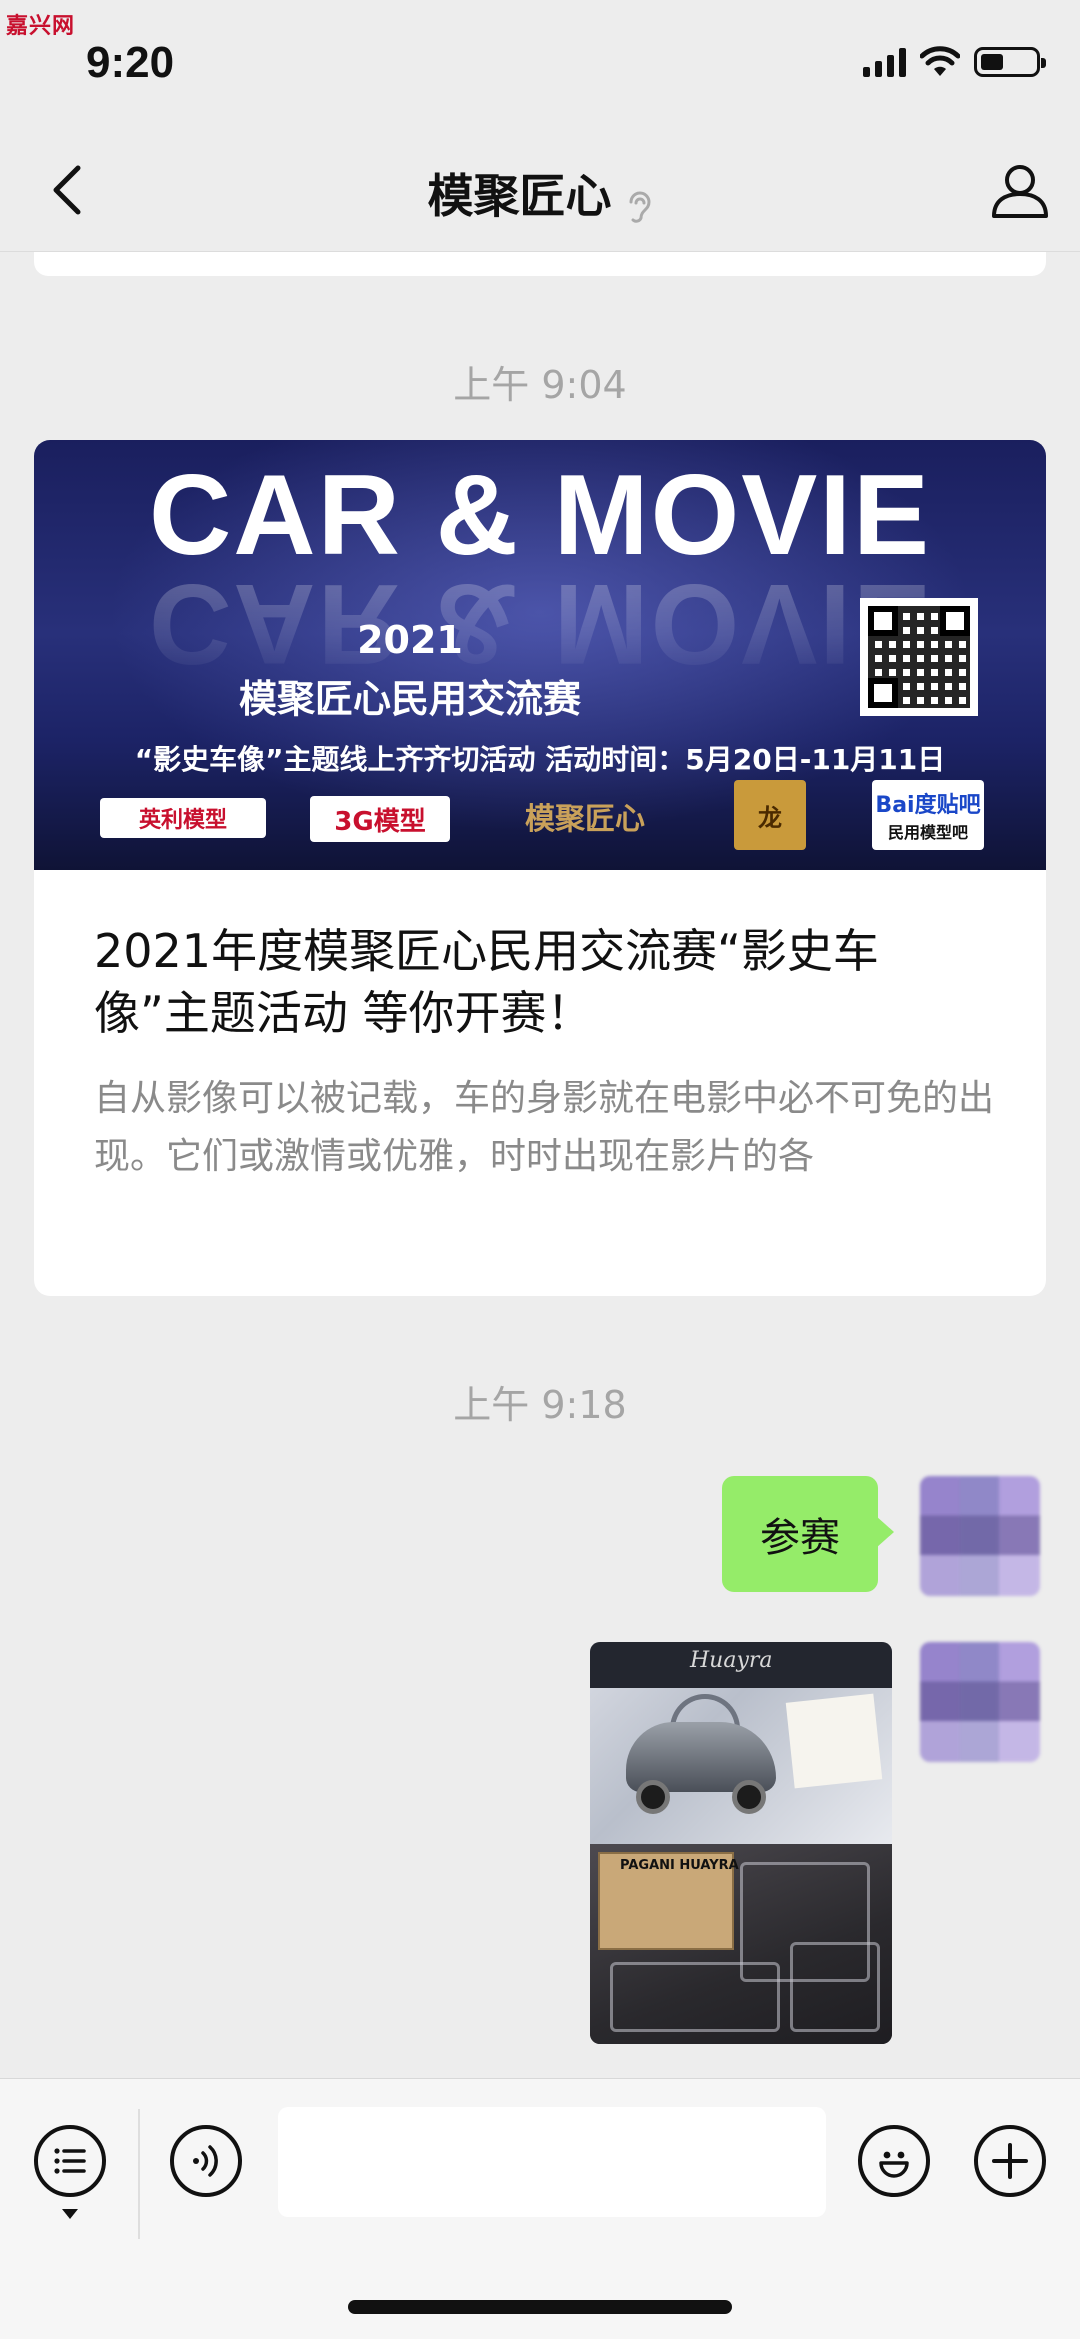 The width and height of the screenshot is (1080, 2339). I want to click on battery-icon, so click(1010, 62).